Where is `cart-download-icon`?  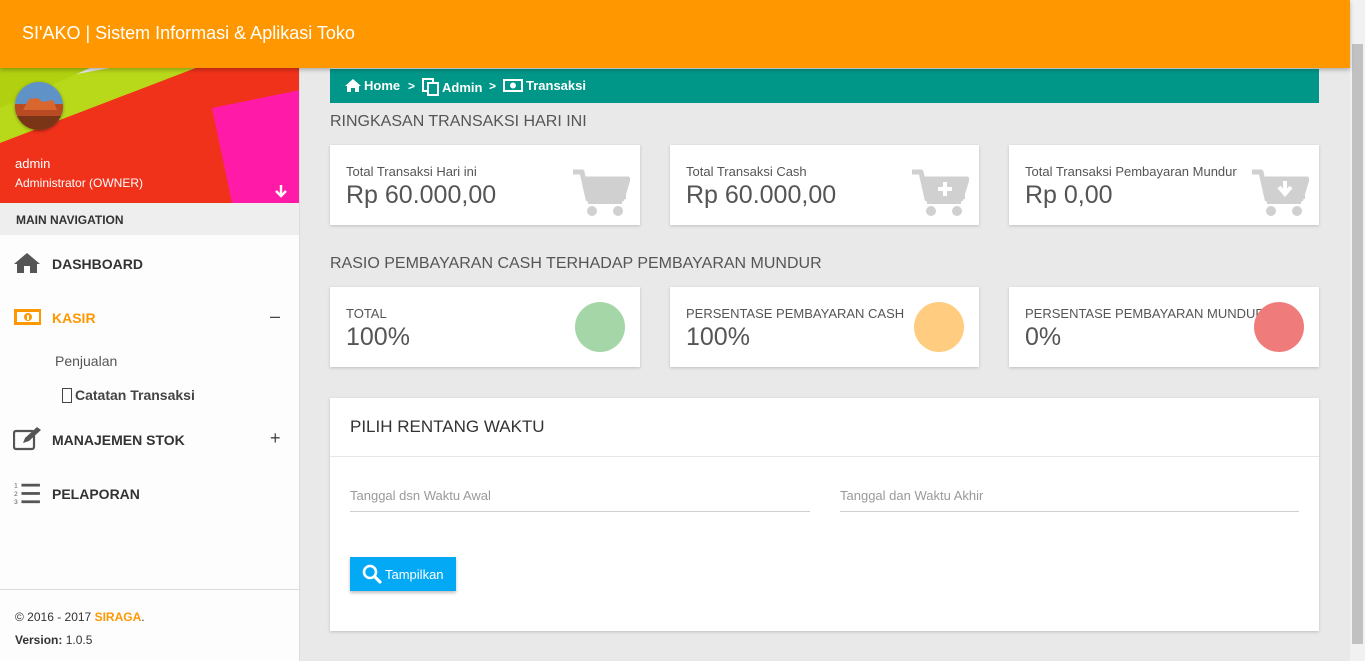
cart-download-icon is located at coordinates (1280, 192).